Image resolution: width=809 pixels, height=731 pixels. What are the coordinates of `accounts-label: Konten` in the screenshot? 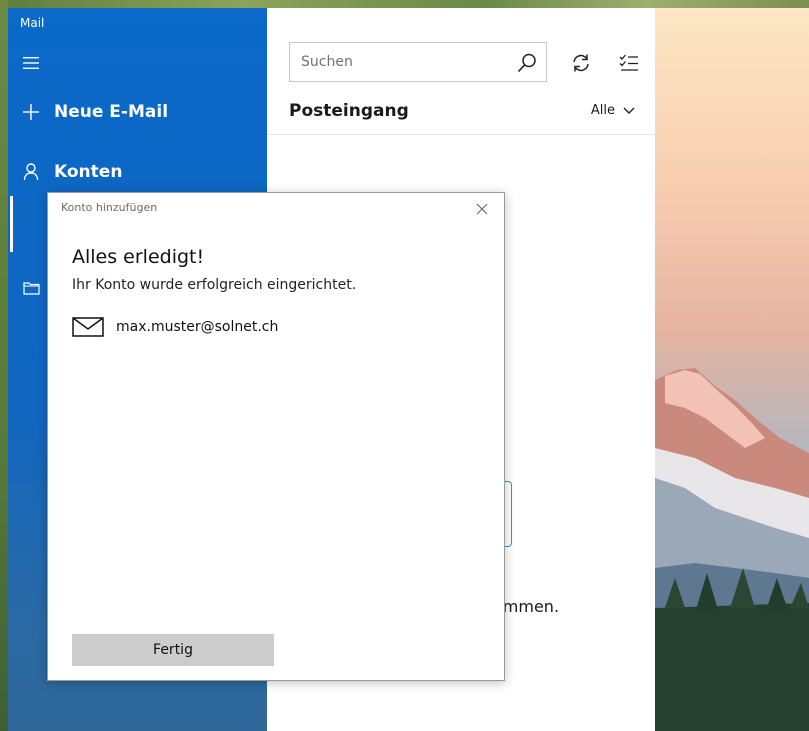 It's located at (88, 172).